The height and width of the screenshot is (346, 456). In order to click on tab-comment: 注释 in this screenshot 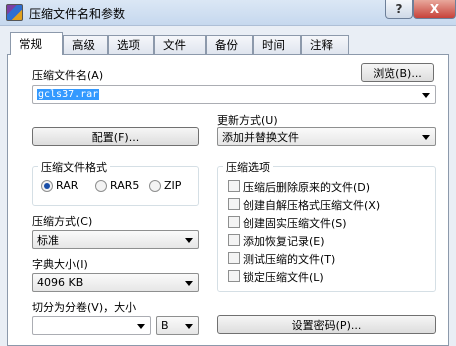, I will do `click(325, 44)`.